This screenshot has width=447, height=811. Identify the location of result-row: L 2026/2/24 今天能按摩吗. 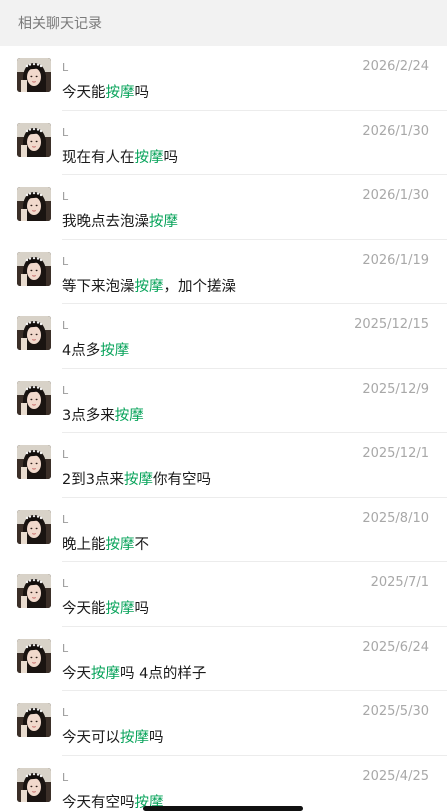
(223, 78).